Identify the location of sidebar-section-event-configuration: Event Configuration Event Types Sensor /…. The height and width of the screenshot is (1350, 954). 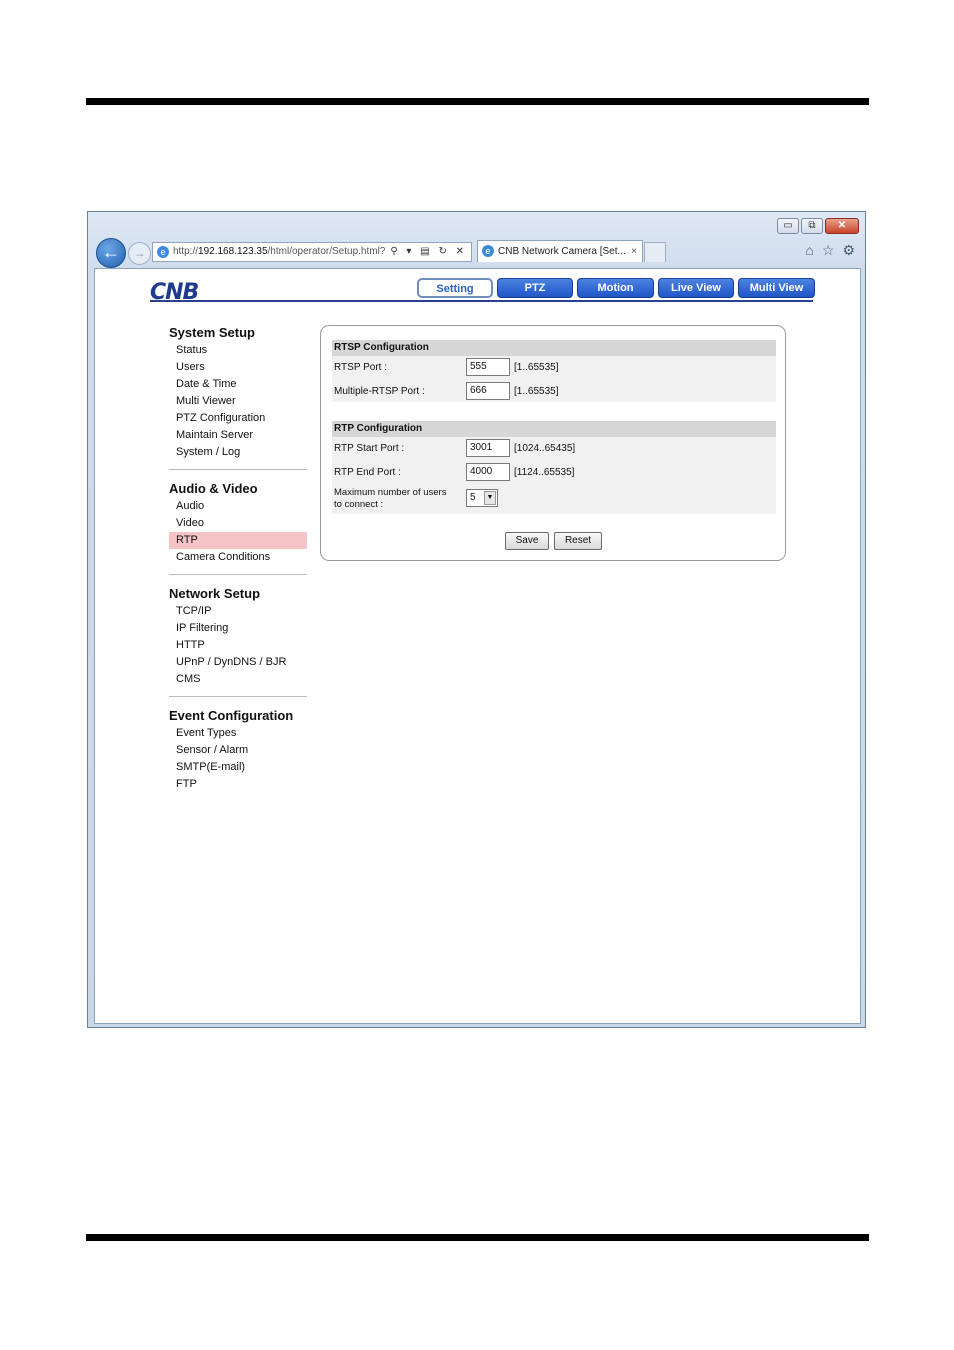
(238, 750).